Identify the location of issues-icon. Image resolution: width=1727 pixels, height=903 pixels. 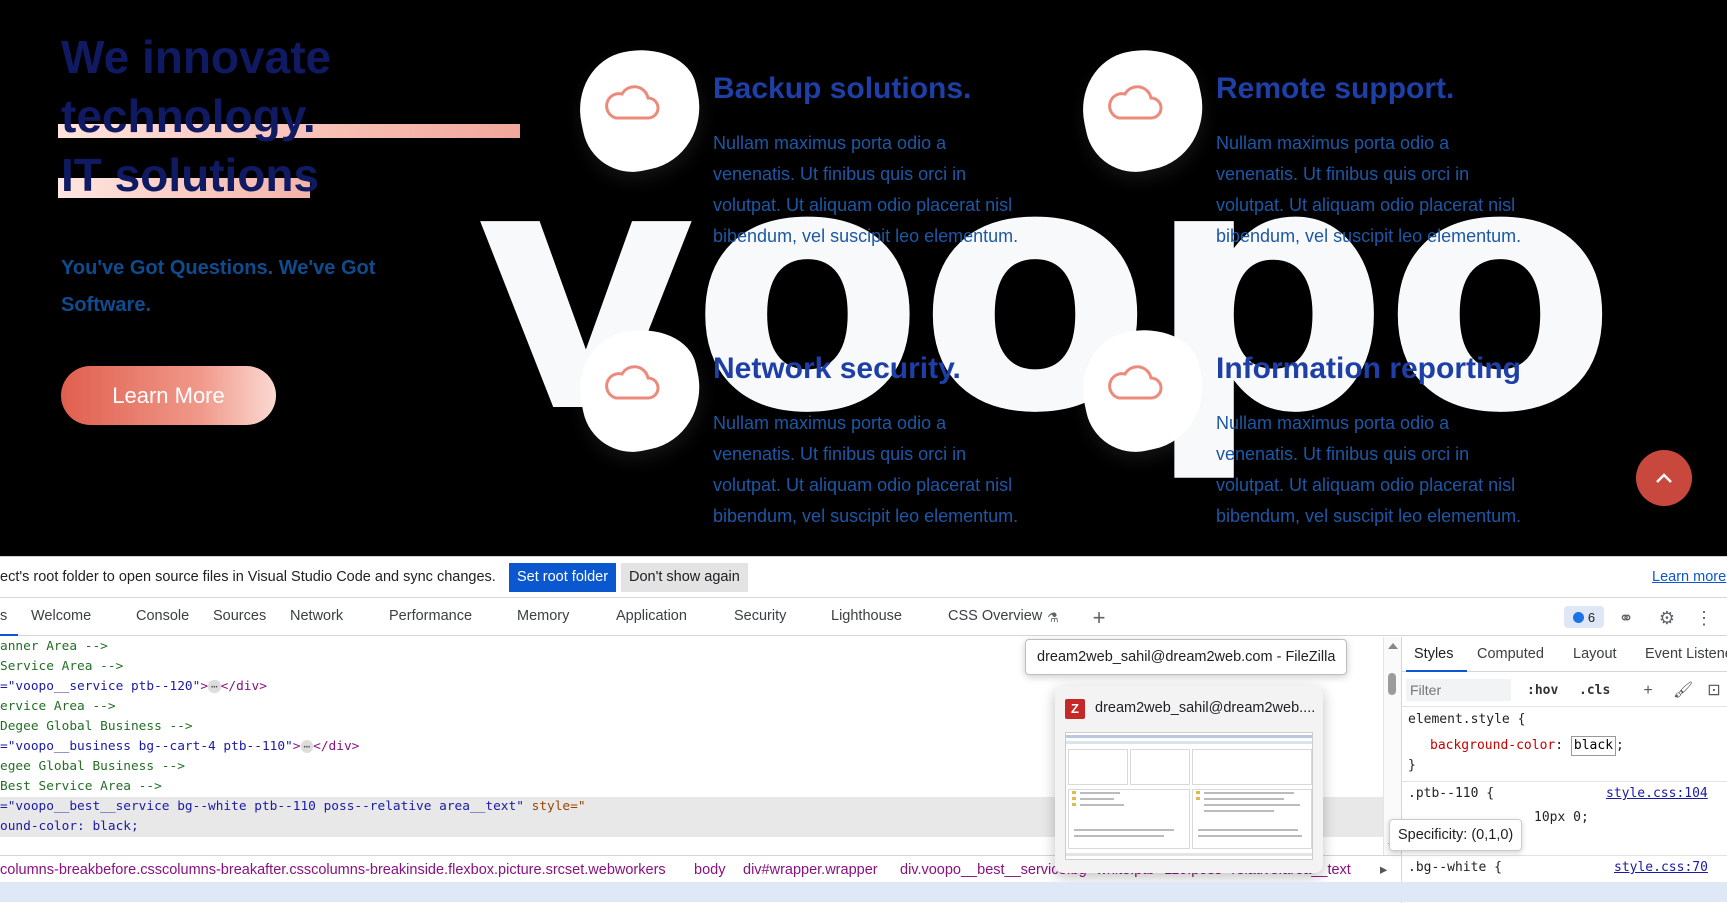
(1578, 617).